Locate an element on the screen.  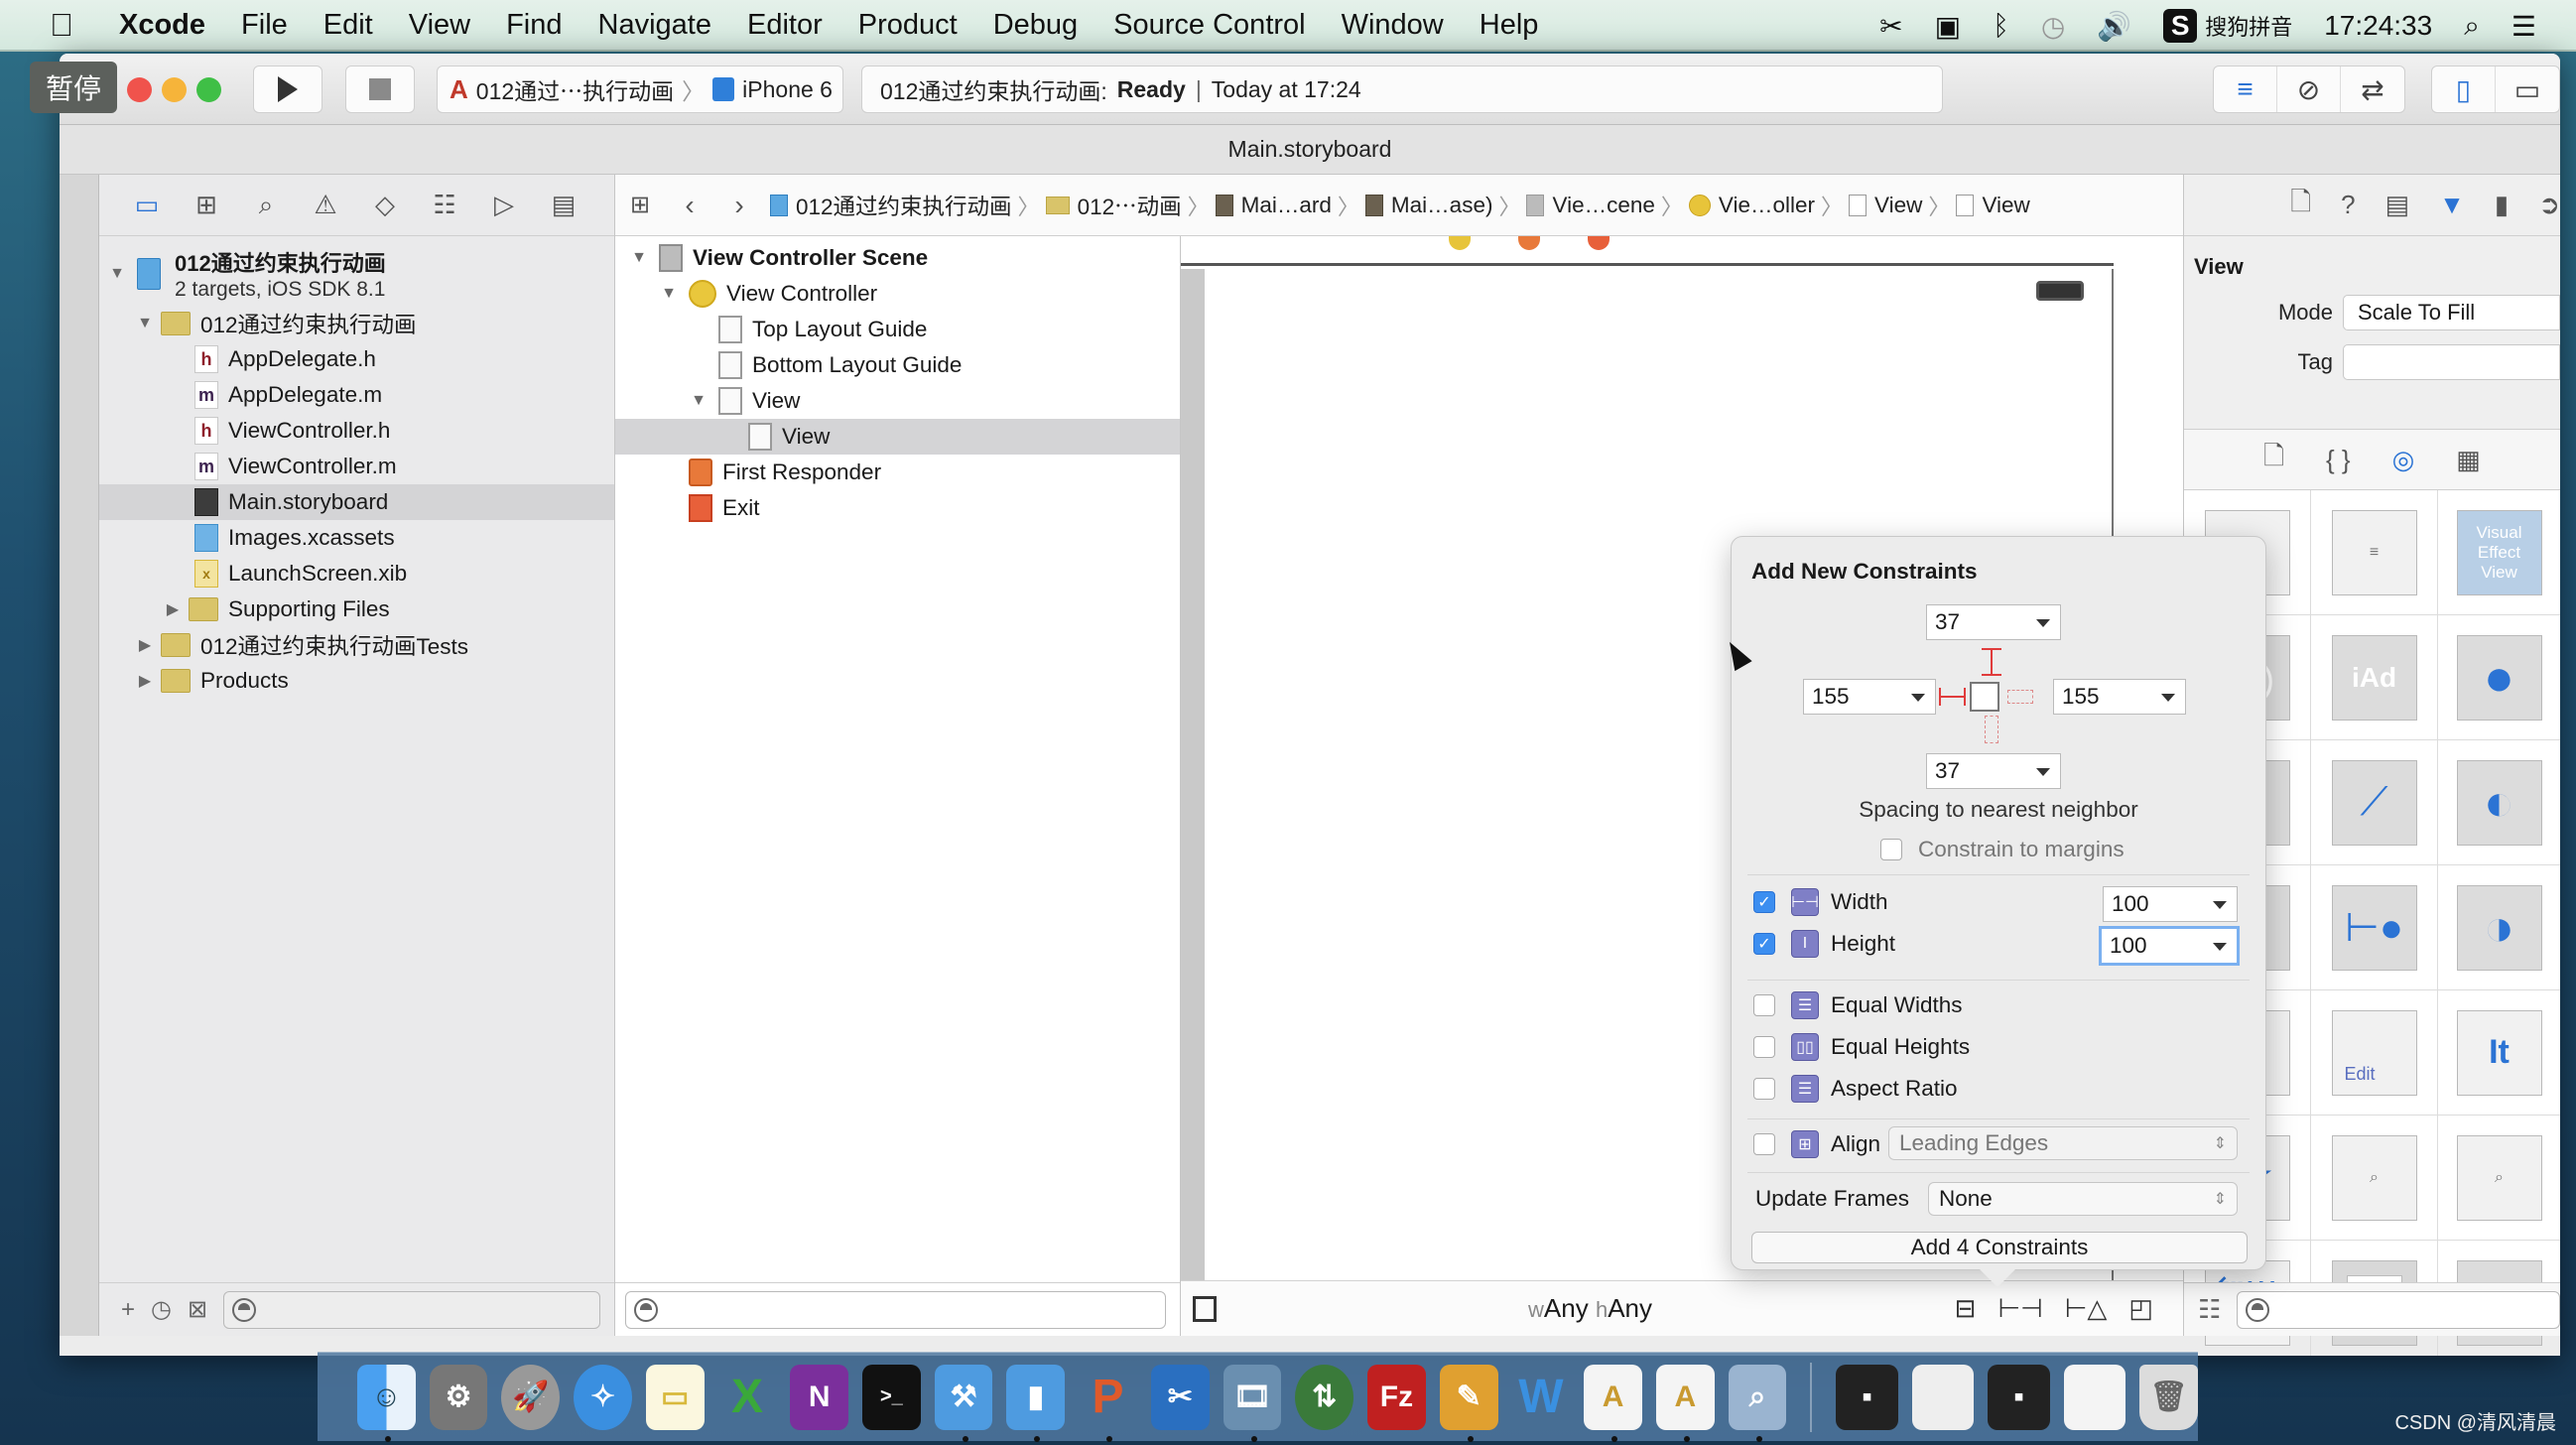
outline-bottom-layout-guide: Bottom Layout Guide is located at coordinates (898, 365).